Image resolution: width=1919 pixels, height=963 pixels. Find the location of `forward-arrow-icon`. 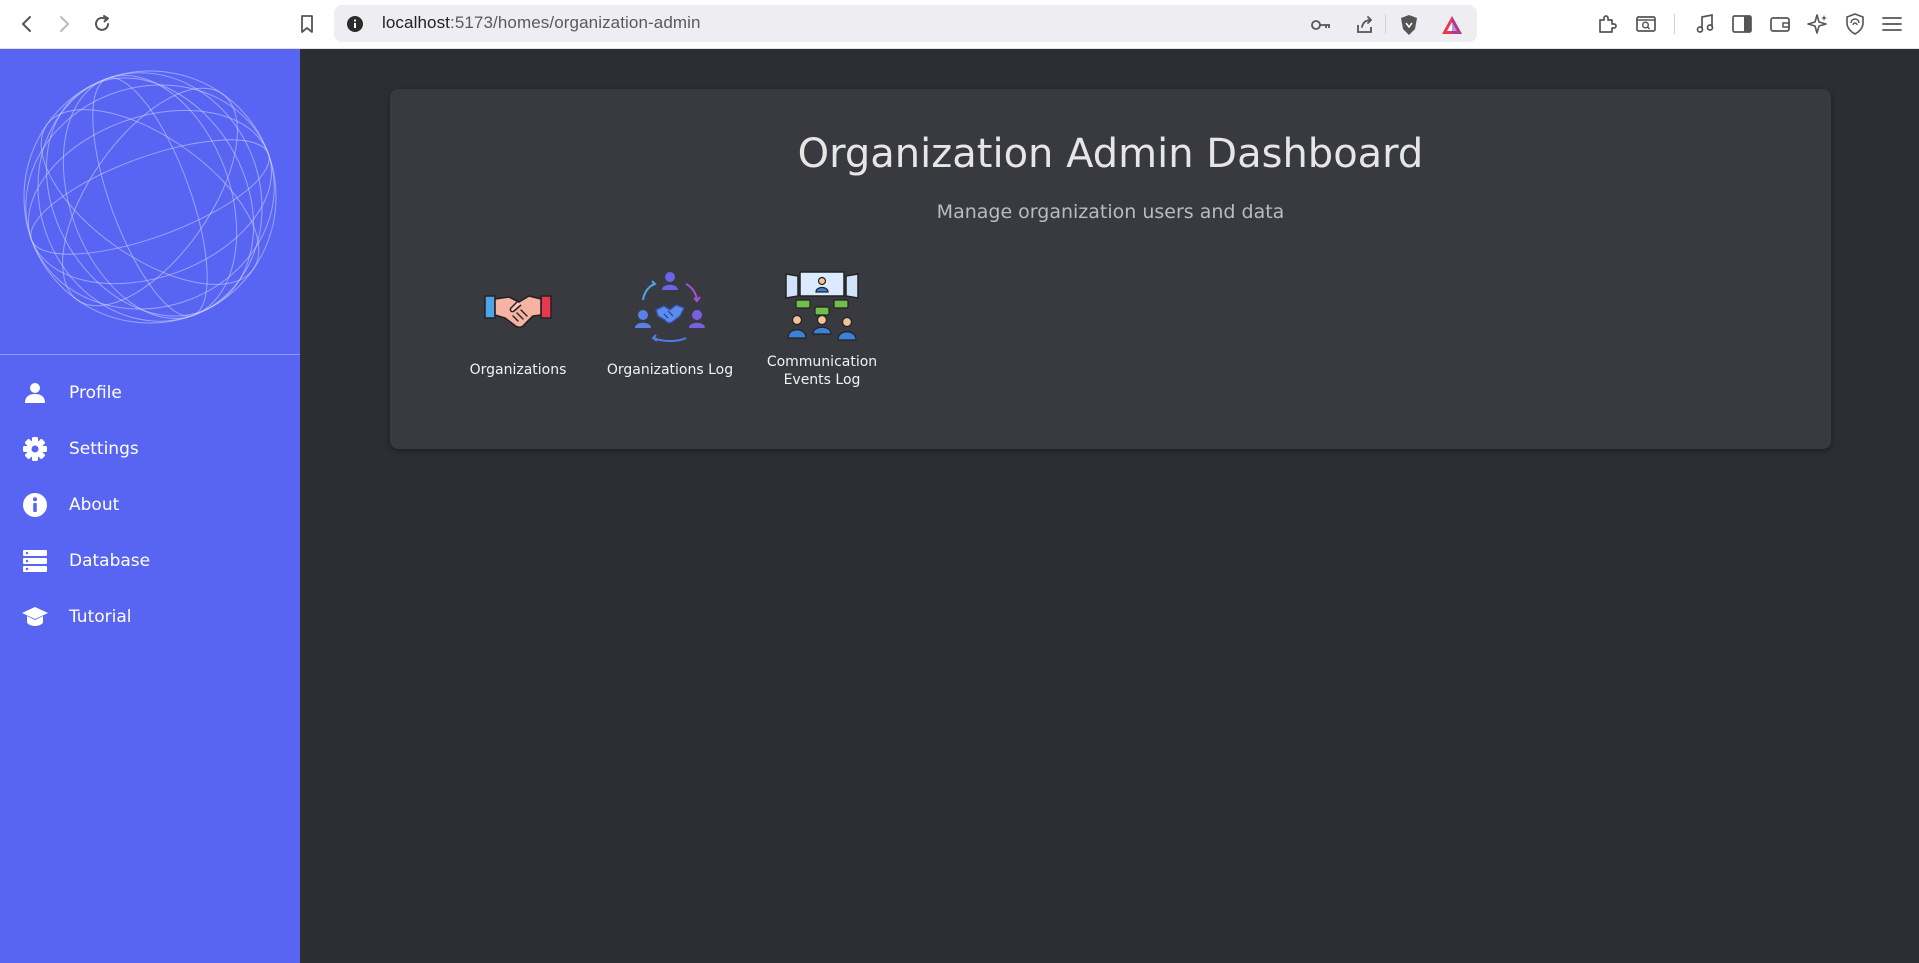

forward-arrow-icon is located at coordinates (64, 24).